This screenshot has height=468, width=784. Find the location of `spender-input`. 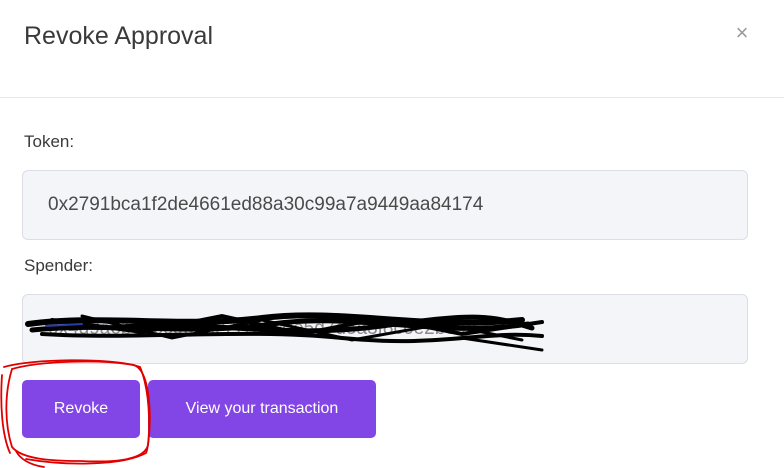

spender-input is located at coordinates (385, 329).